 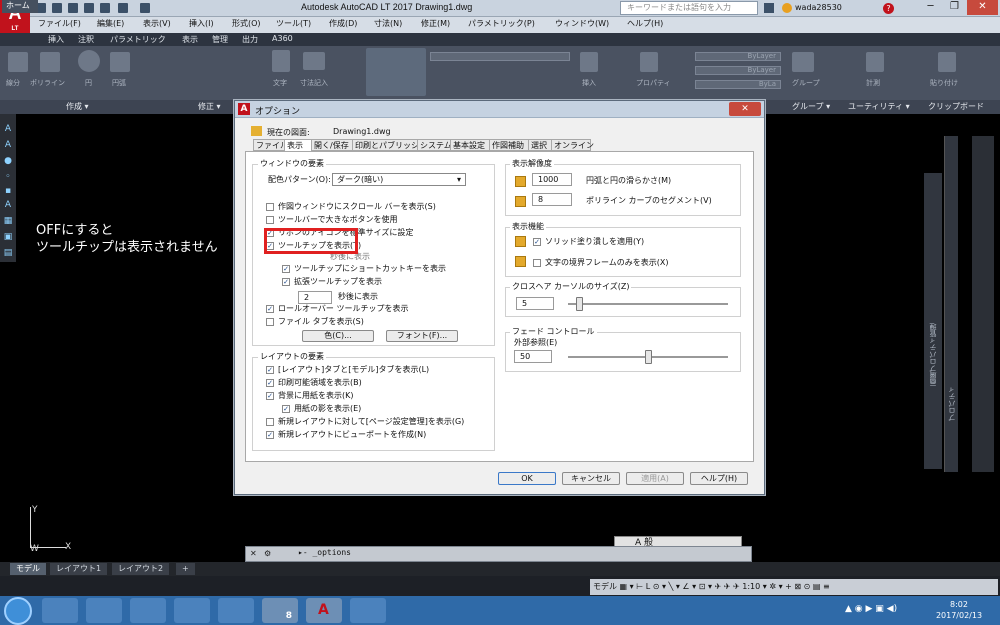 What do you see at coordinates (89, 8) in the screenshot?
I see `save-as-icon` at bounding box center [89, 8].